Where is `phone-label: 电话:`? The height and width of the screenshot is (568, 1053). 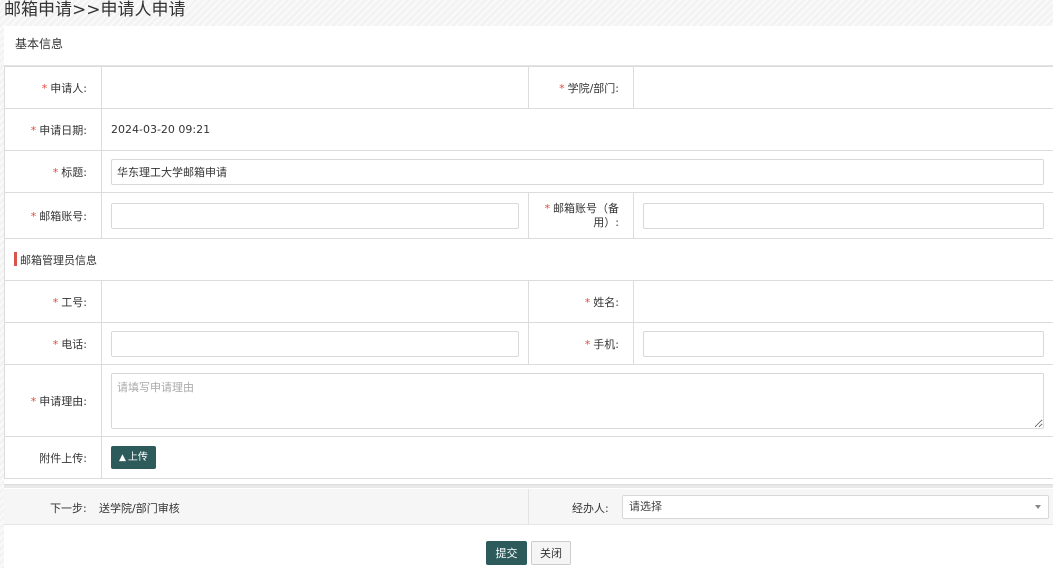 phone-label: 电话: is located at coordinates (74, 344).